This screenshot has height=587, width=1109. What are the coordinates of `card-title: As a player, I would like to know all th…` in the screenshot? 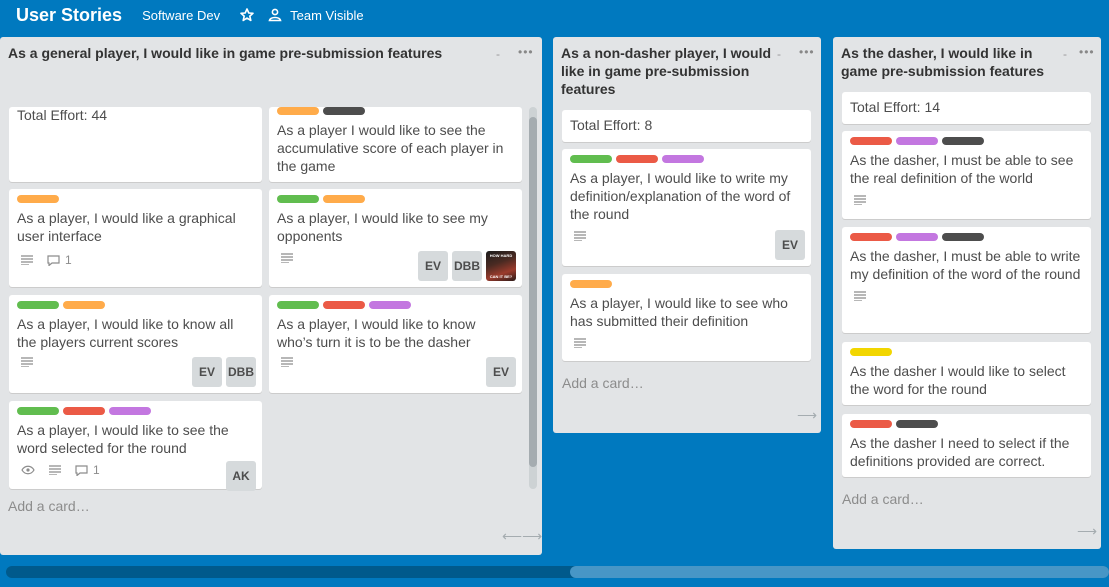 It's located at (125, 333).